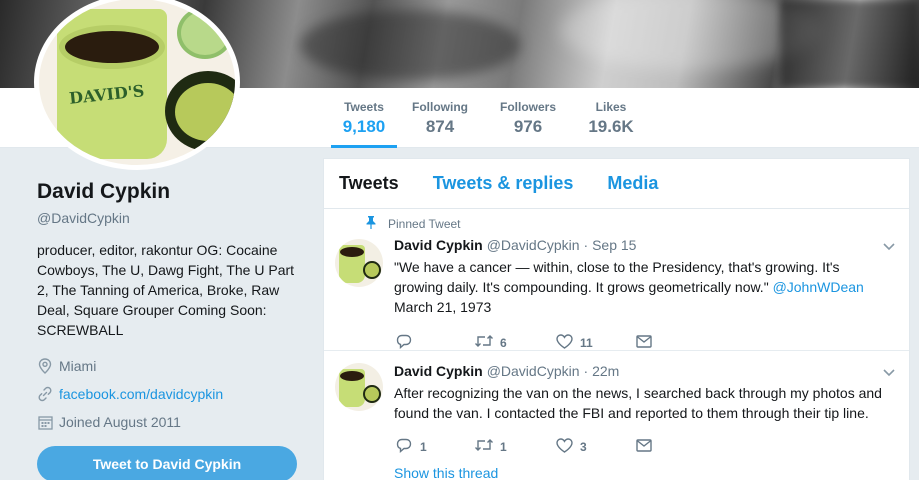 The width and height of the screenshot is (919, 480). I want to click on tweet-body-date: March 21, 1973, so click(443, 307).